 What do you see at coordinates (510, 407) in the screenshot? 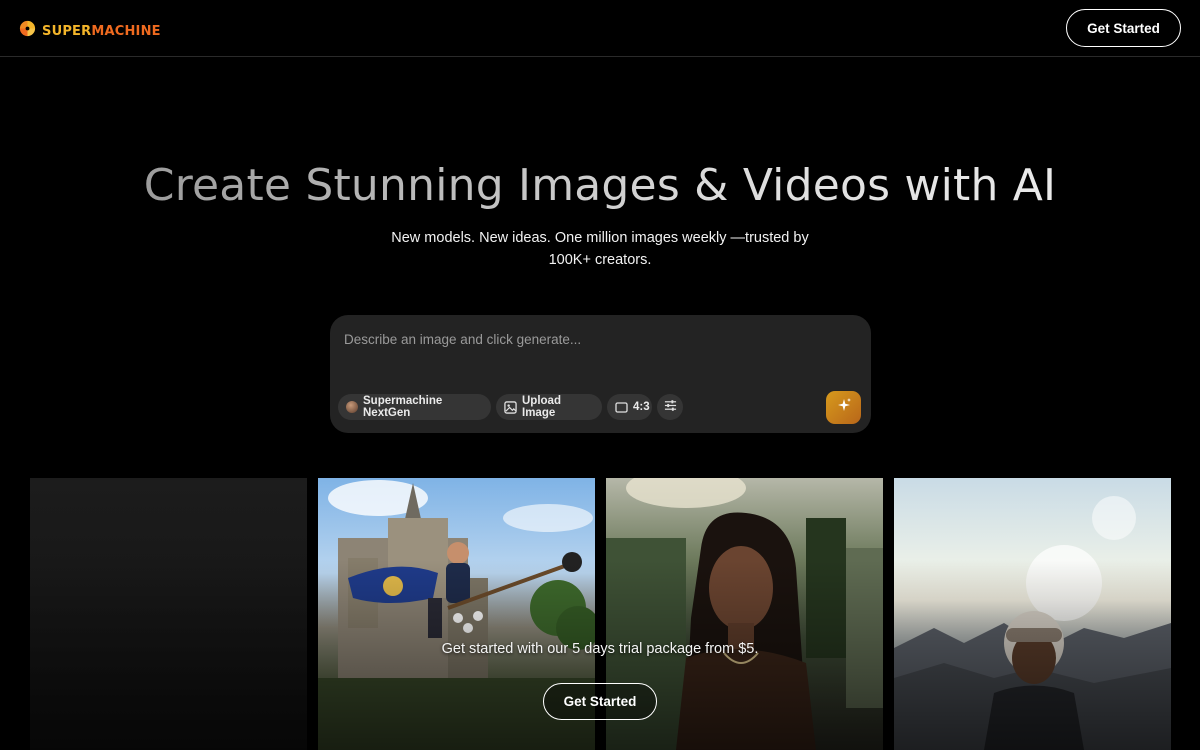
I see `image-icon` at bounding box center [510, 407].